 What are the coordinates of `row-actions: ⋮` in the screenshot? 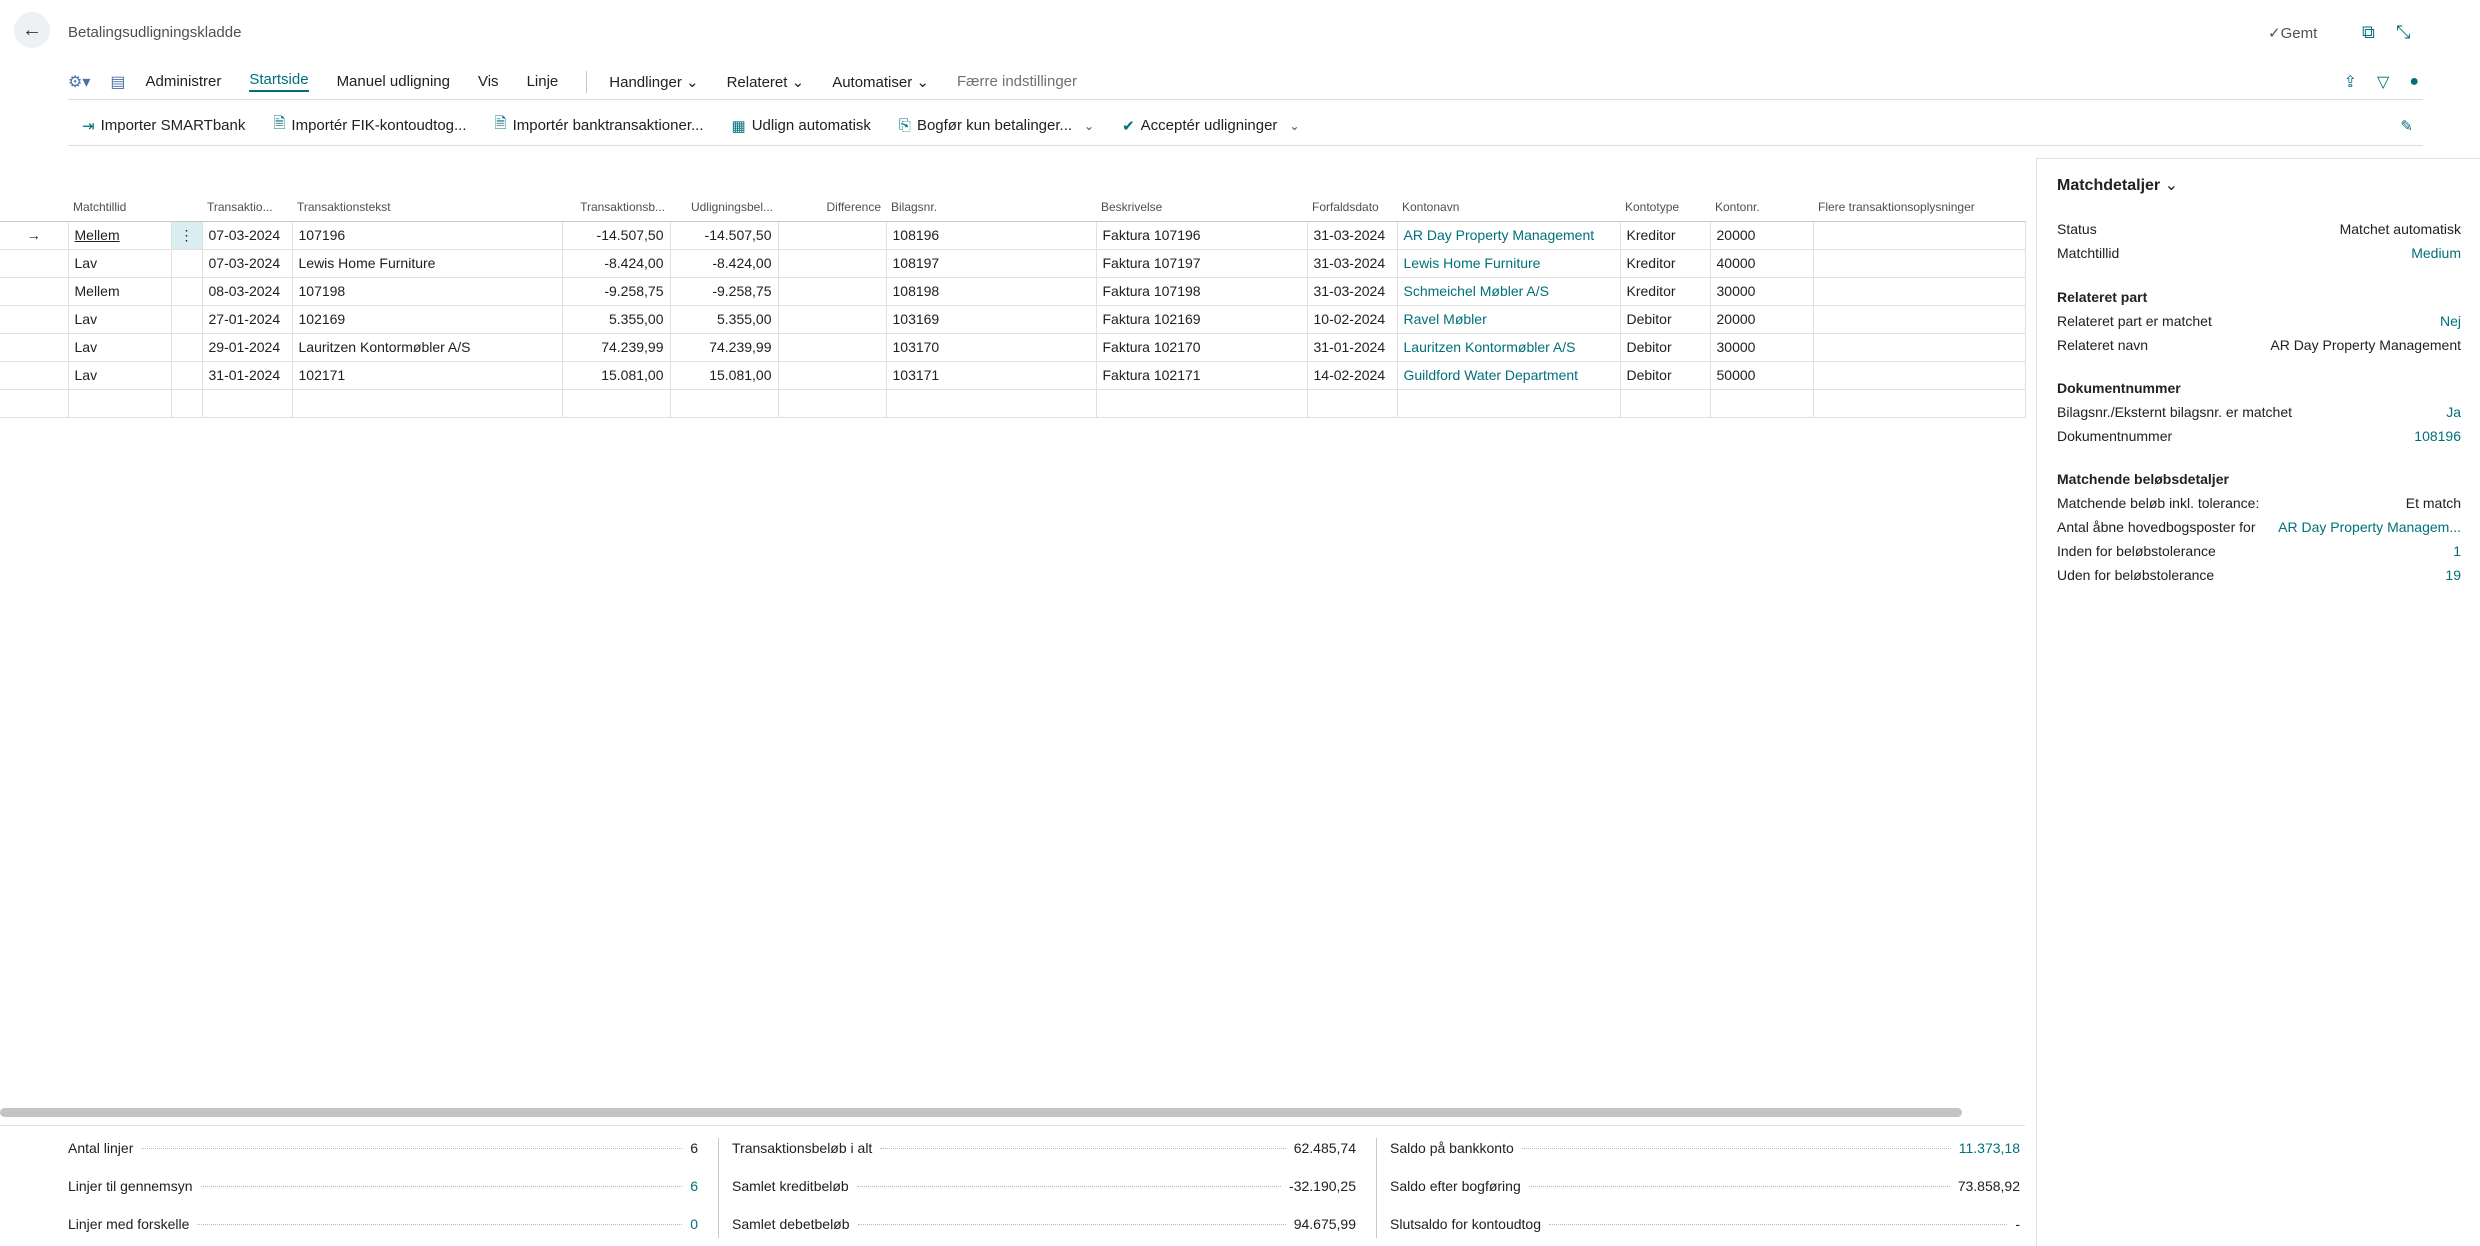 It's located at (187, 235).